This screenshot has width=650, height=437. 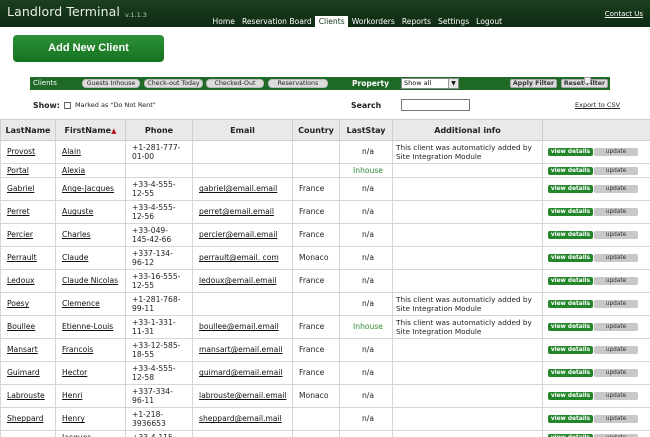 I want to click on email-link: guimard@email.email, so click(x=241, y=372).